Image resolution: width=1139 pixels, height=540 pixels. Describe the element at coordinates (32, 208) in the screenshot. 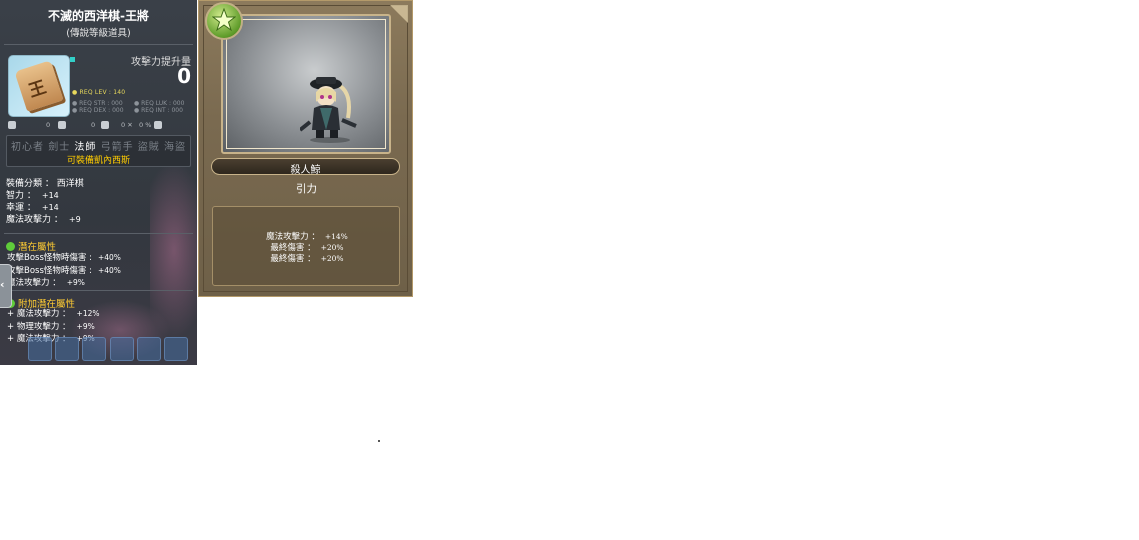

I see `stat-row: 幸運 ： +14` at that location.